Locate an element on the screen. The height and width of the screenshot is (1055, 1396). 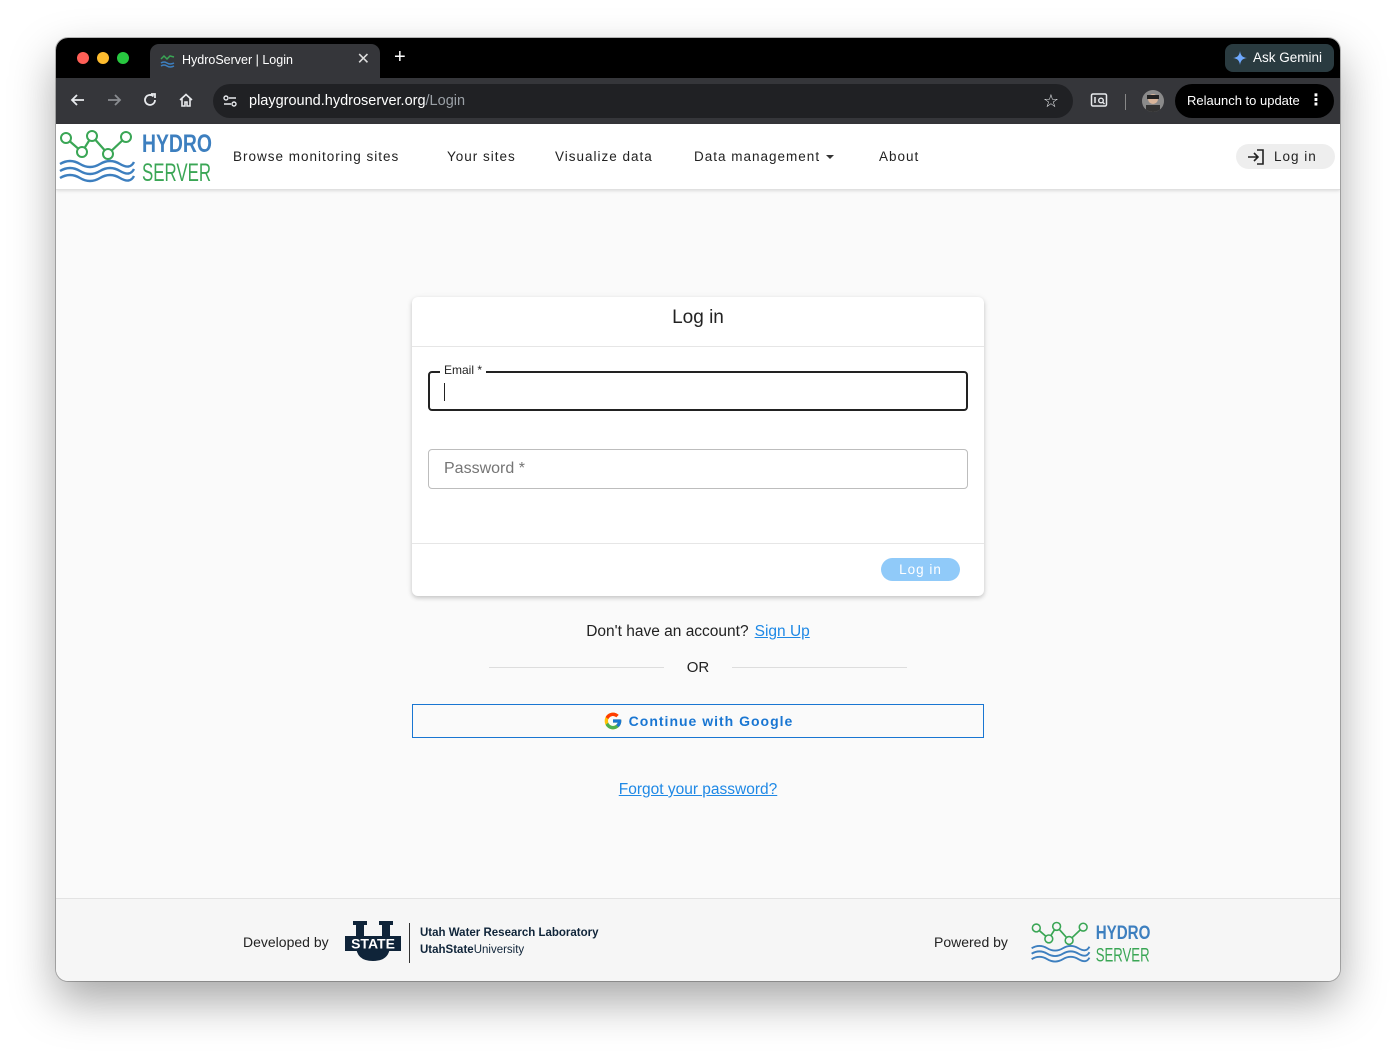
usu-u-state-icon: STATE is located at coordinates (373, 941).